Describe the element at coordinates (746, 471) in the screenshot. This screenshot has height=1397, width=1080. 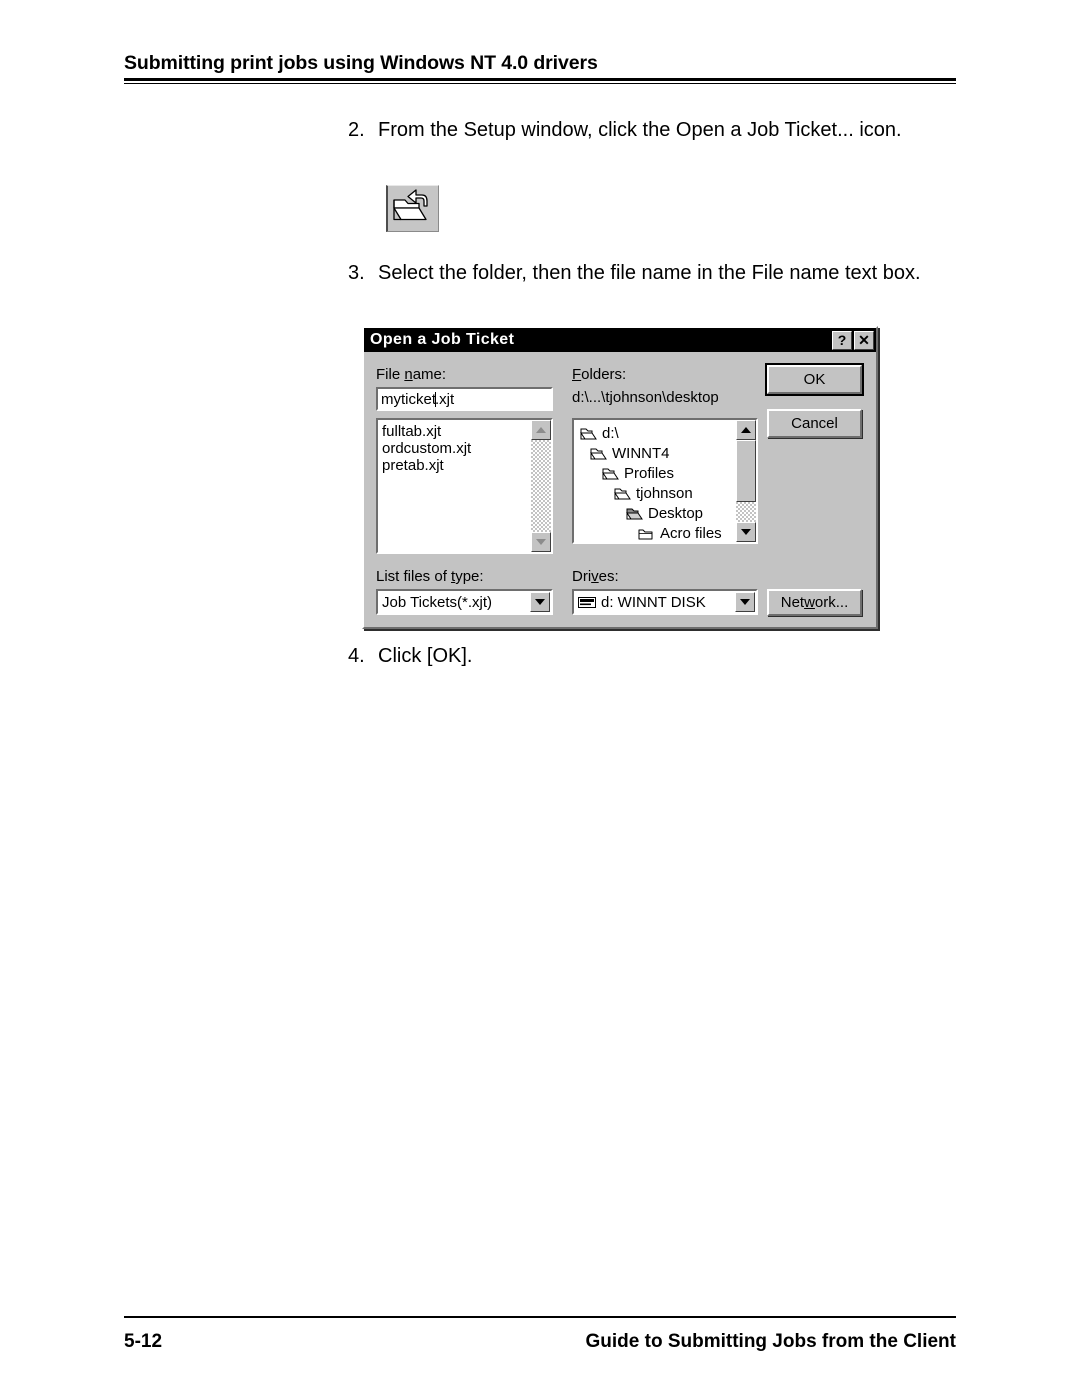
I see `scrollbar-thumb` at that location.